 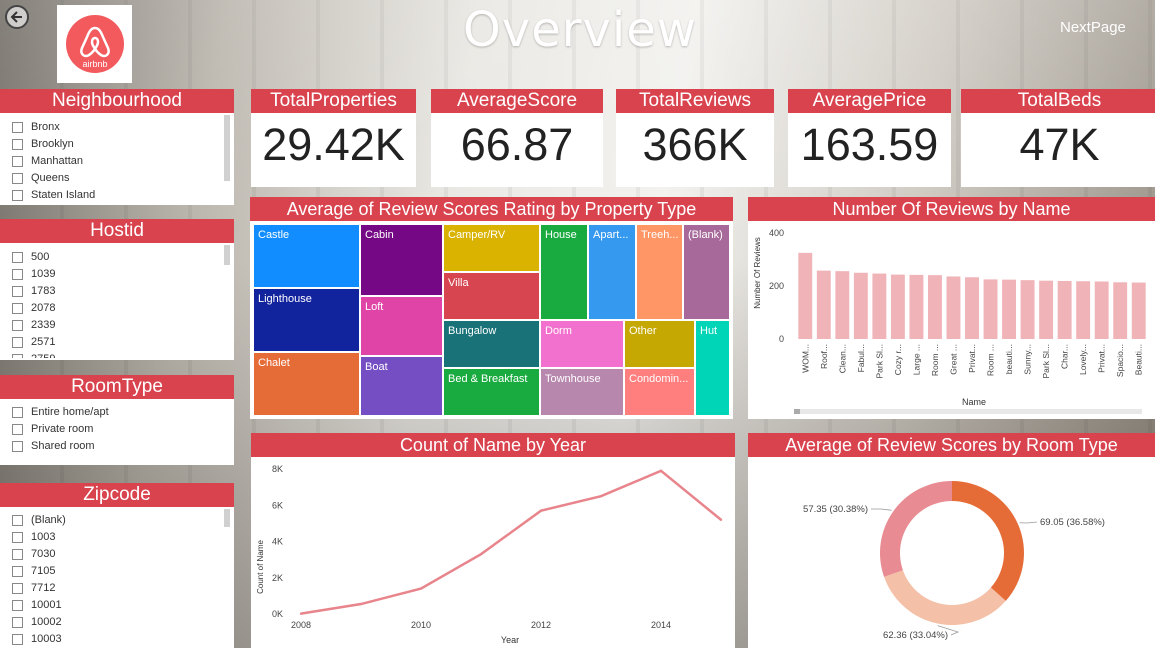 I want to click on tile-cabin: Cabin, so click(x=401, y=260).